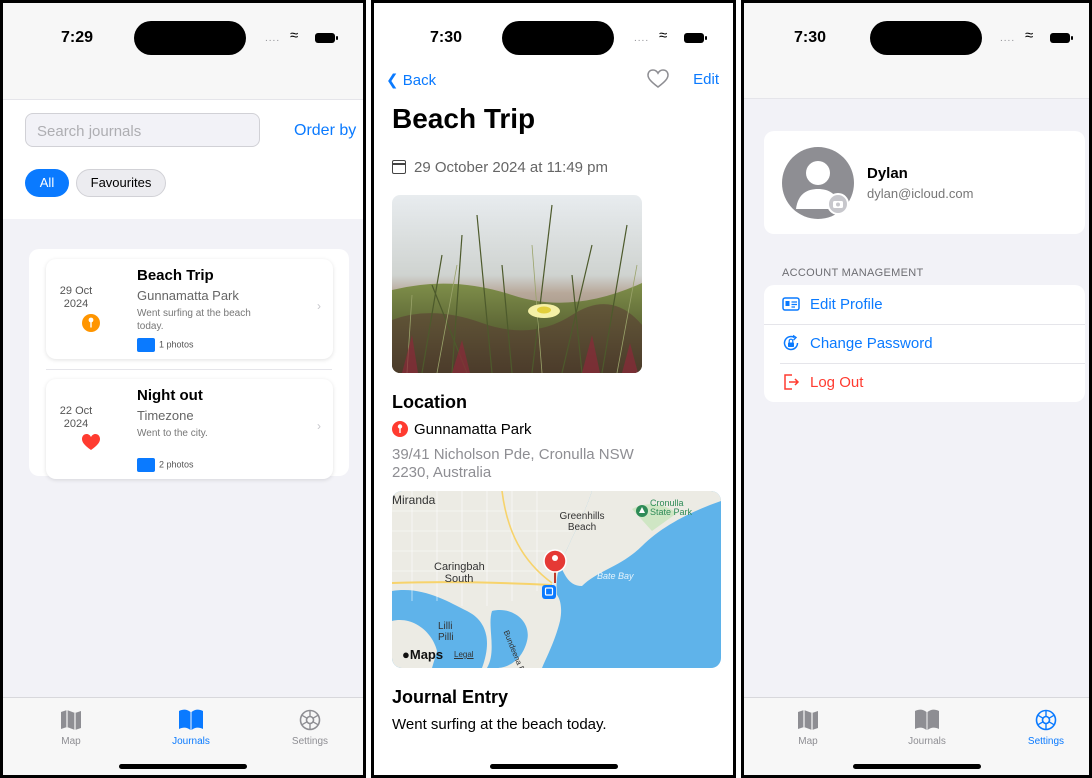  I want to click on chevron-left-icon: ❮, so click(394, 80).